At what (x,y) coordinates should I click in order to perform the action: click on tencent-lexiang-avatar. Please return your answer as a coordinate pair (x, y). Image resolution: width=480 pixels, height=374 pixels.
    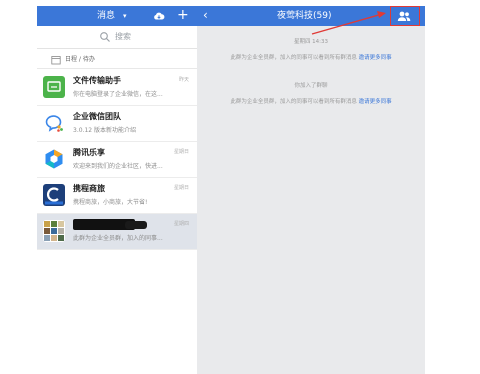
    Looking at the image, I should click on (54, 159).